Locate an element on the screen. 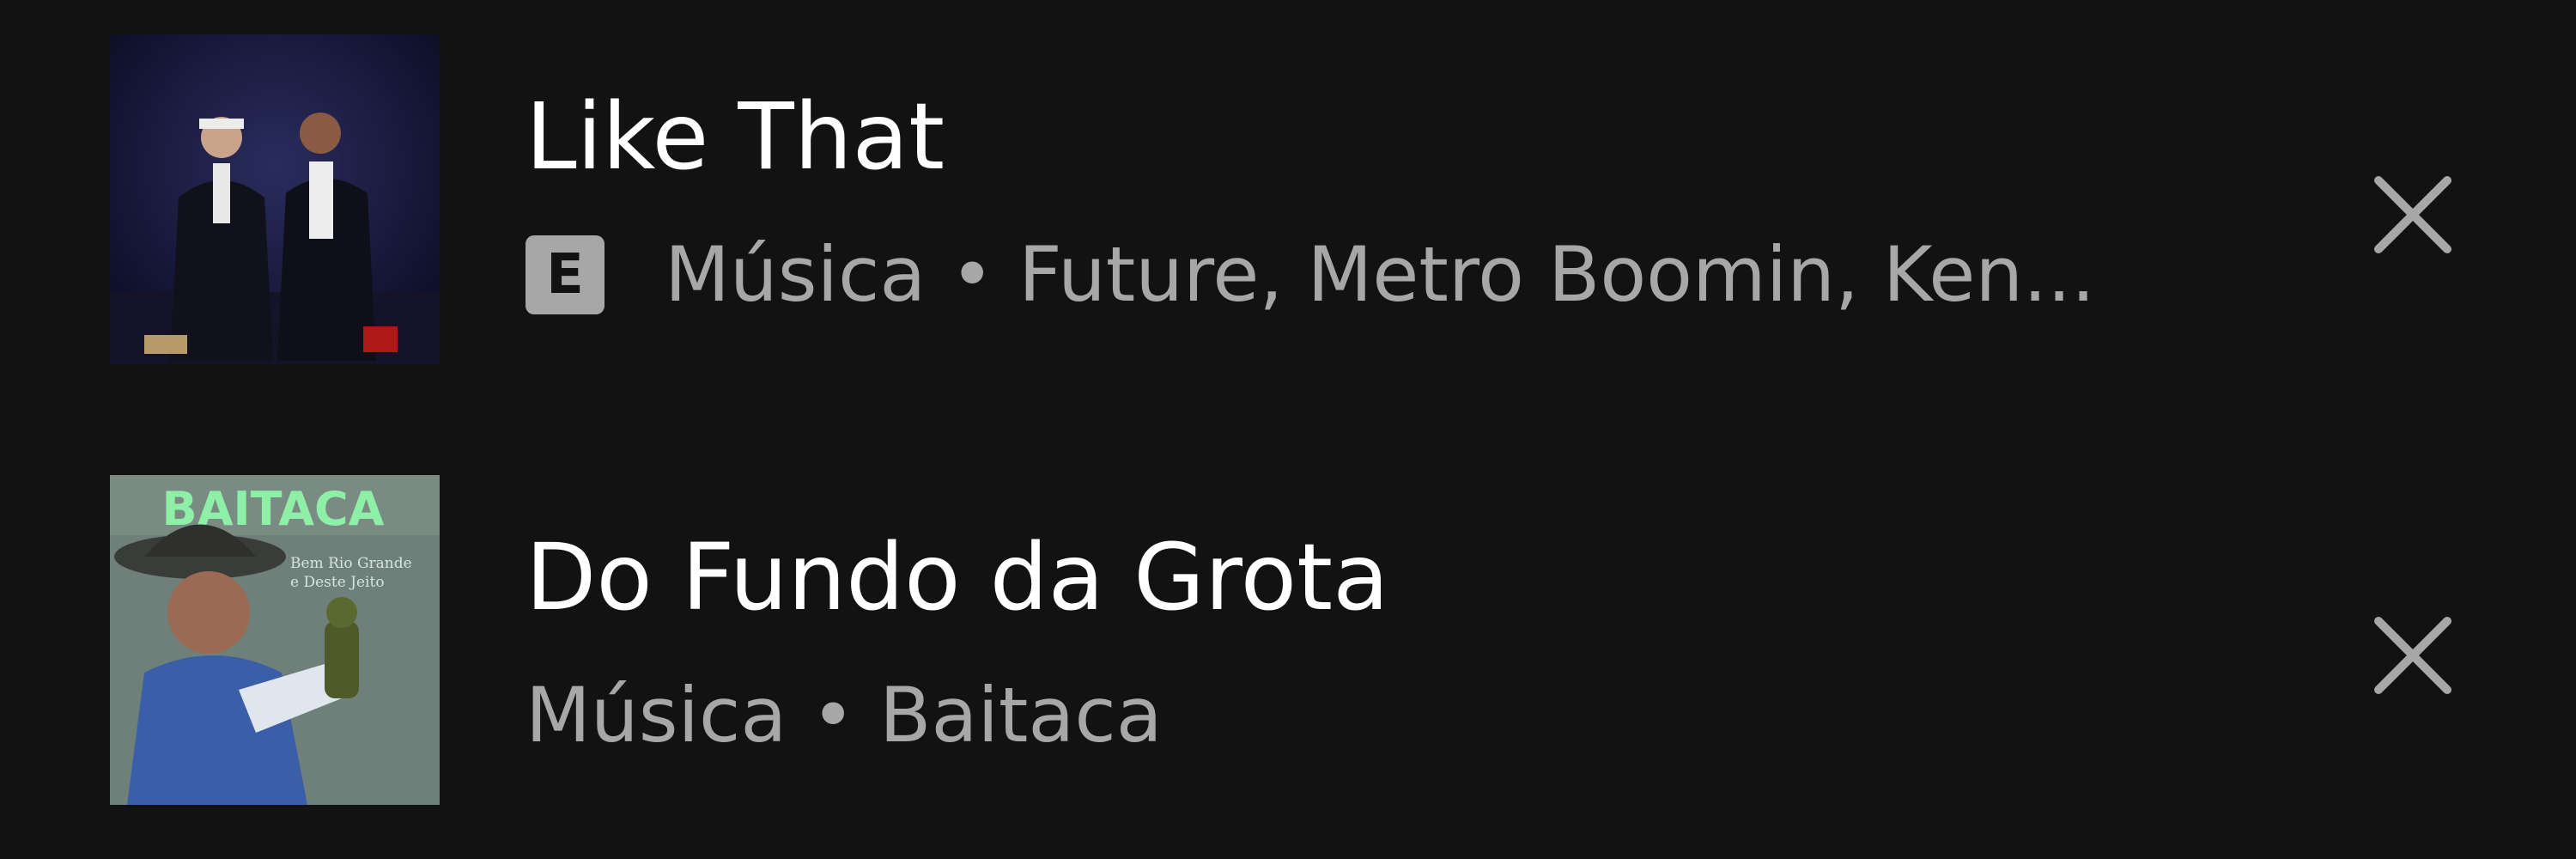 This screenshot has height=859, width=2576. track-title: Do Fundo da Grota is located at coordinates (958, 578).